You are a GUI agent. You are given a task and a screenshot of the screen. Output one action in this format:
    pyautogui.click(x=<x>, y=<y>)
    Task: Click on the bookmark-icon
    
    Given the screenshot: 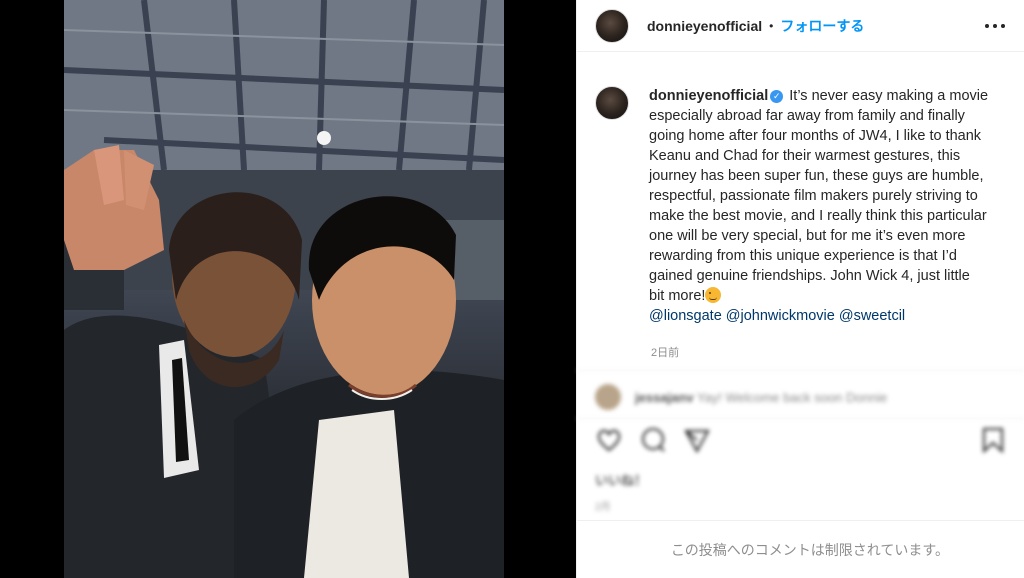 What is the action you would take?
    pyautogui.click(x=993, y=440)
    